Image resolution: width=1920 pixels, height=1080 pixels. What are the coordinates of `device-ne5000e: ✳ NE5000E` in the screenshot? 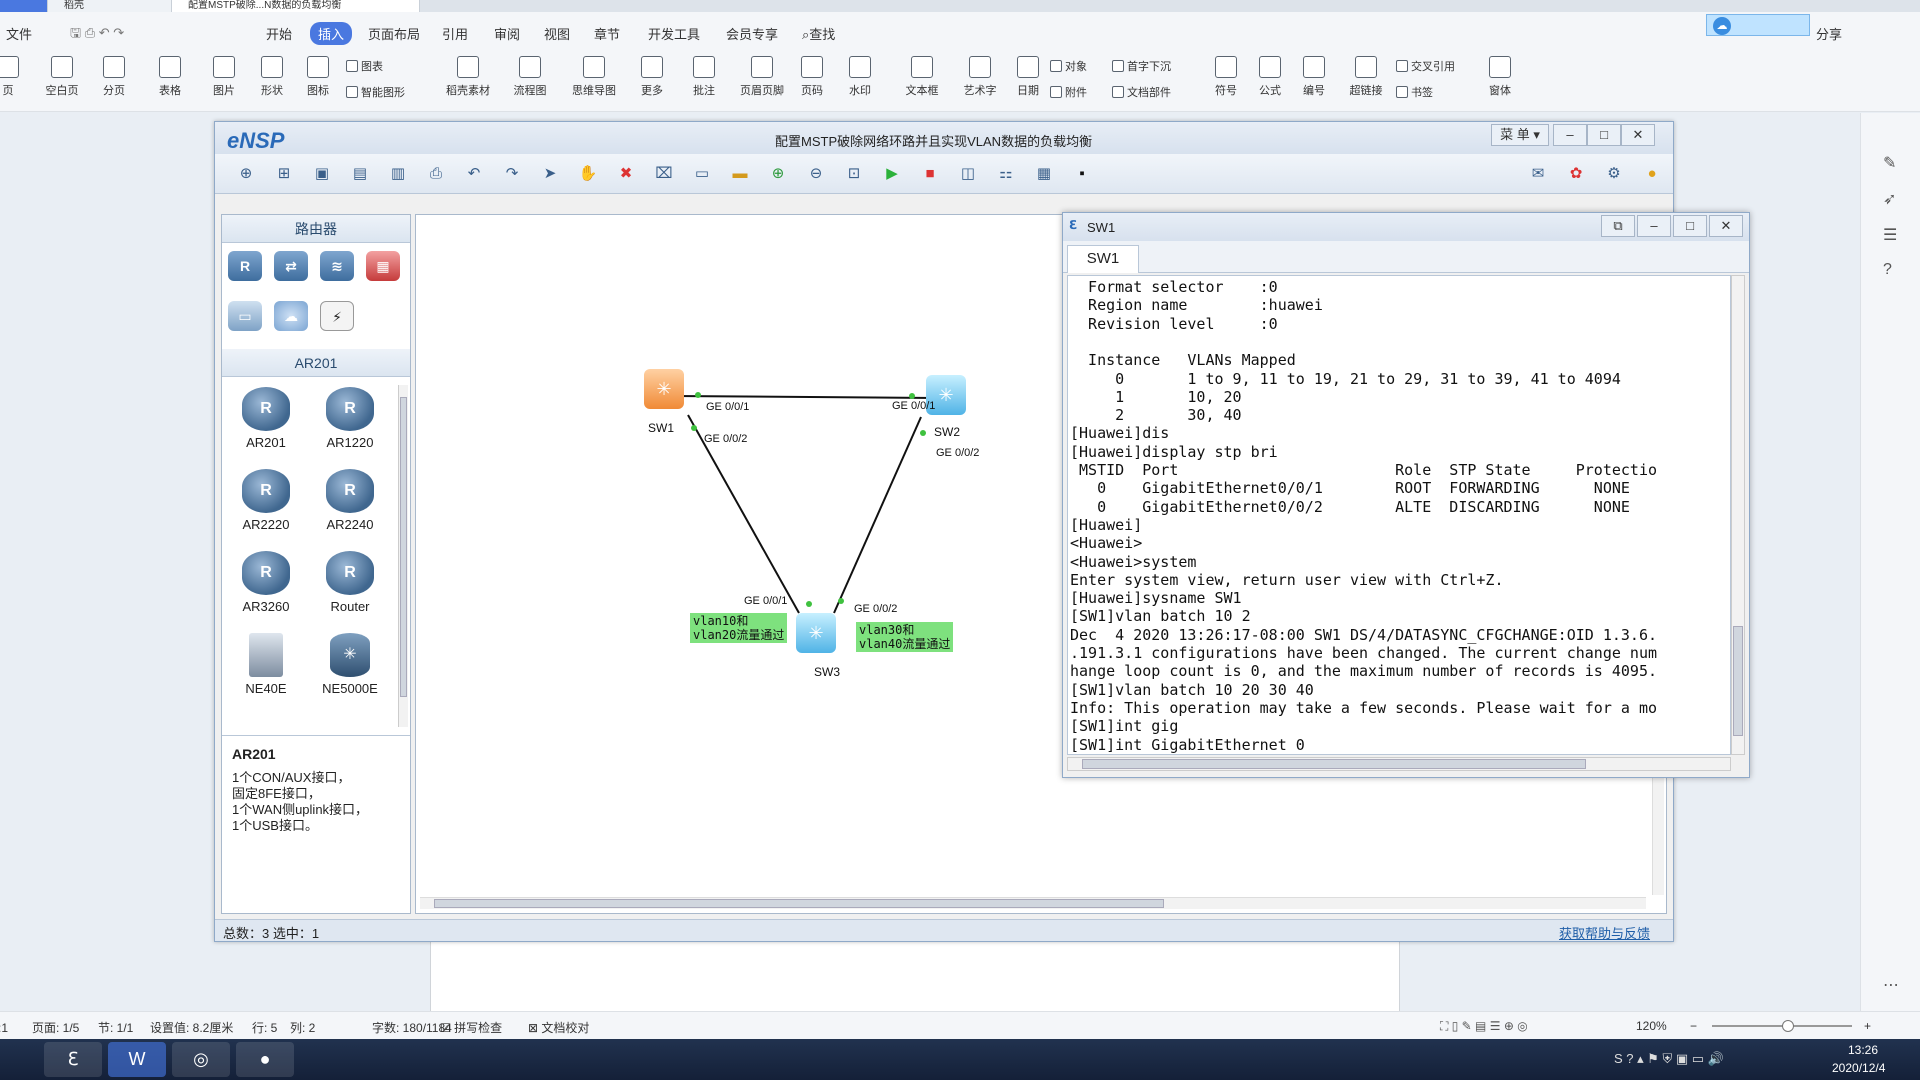 It's located at (350, 664).